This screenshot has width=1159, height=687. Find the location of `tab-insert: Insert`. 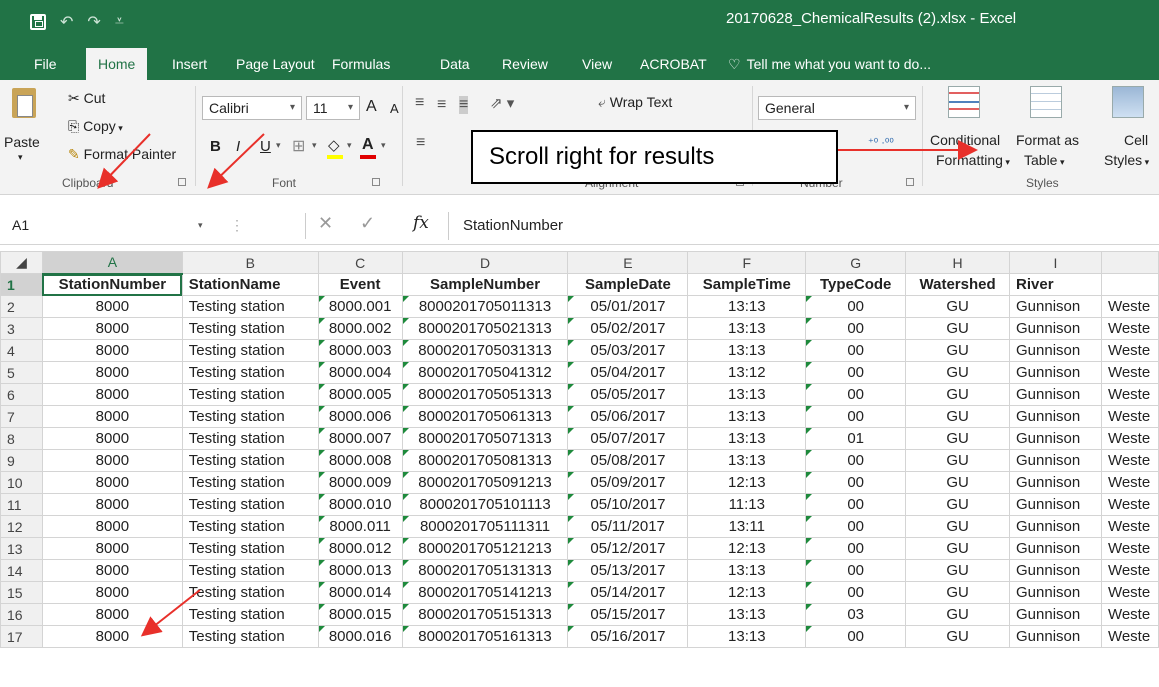

tab-insert: Insert is located at coordinates (189, 64).